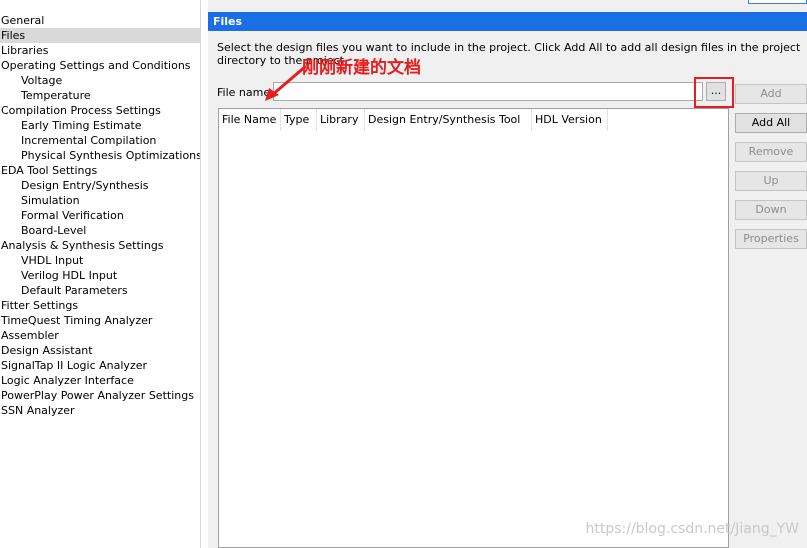 The width and height of the screenshot is (807, 548). What do you see at coordinates (100, 50) in the screenshot?
I see `tree-item-libraries: Libraries` at bounding box center [100, 50].